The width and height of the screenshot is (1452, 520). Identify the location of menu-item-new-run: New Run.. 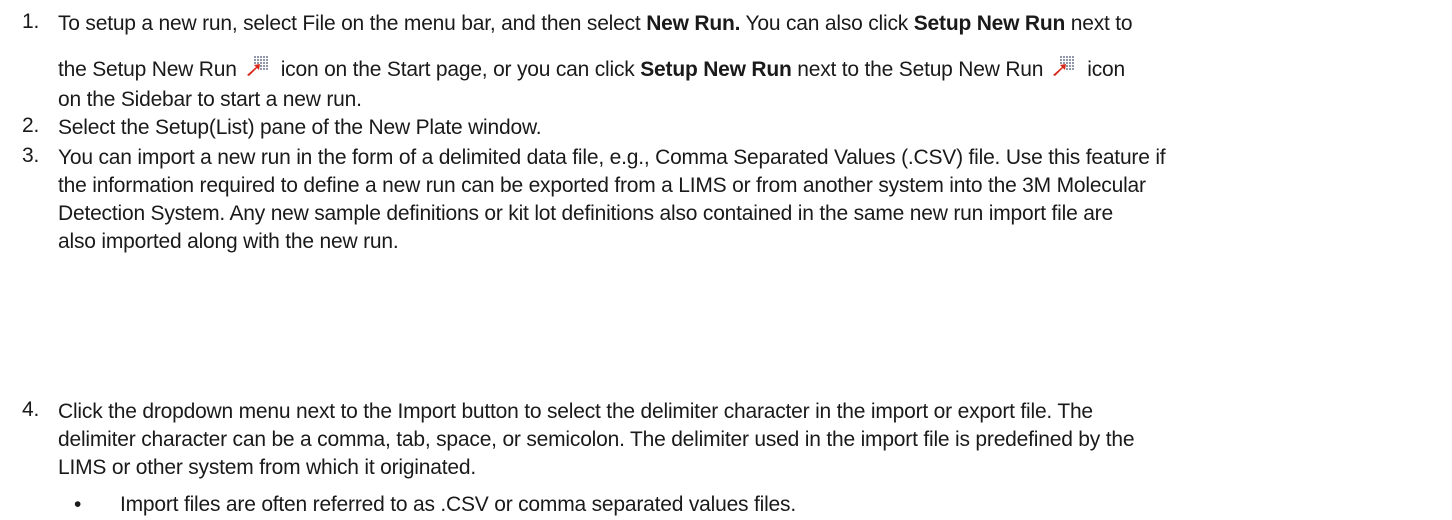
(693, 23).